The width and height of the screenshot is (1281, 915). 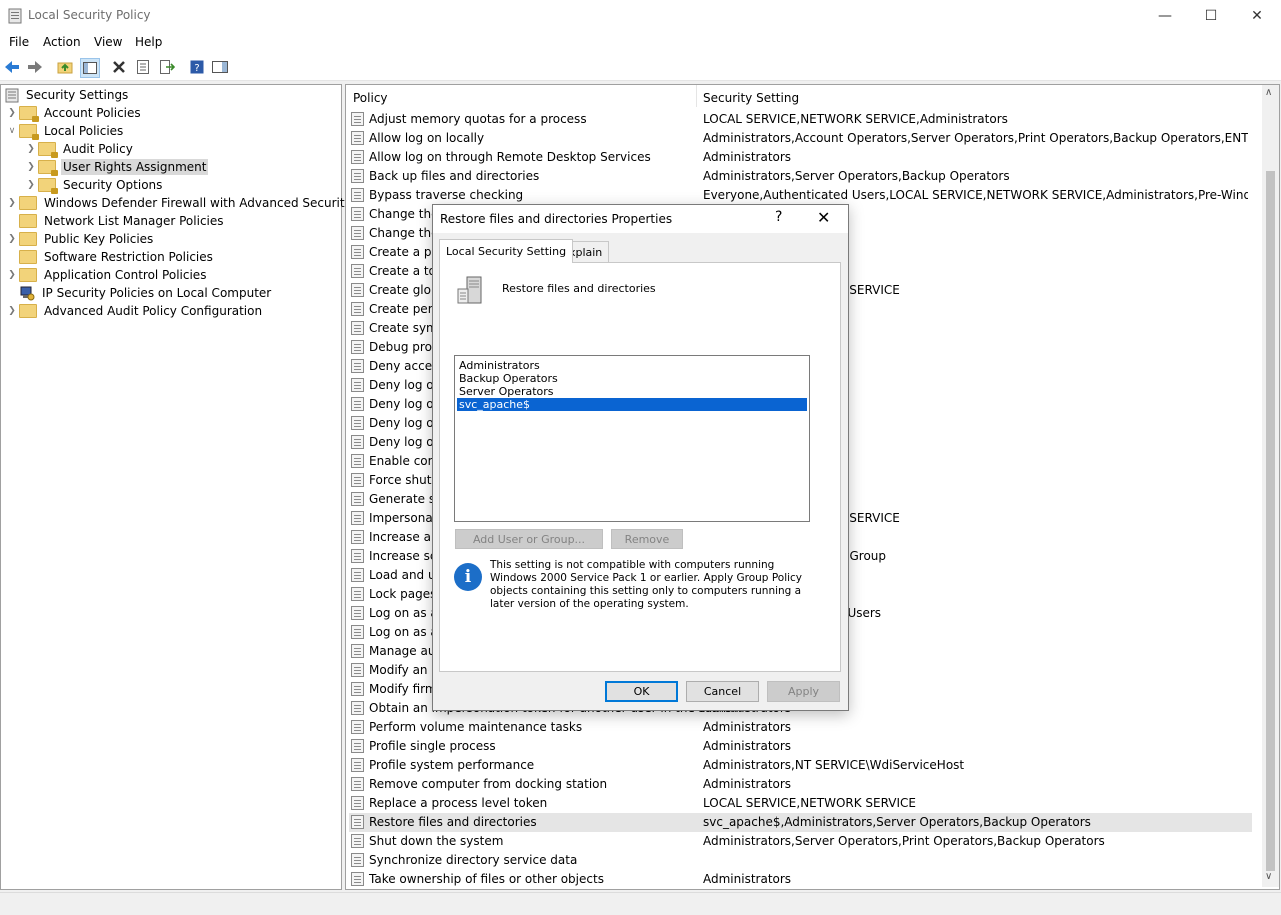 What do you see at coordinates (98, 149) in the screenshot?
I see `tree-label: Audit Policy` at bounding box center [98, 149].